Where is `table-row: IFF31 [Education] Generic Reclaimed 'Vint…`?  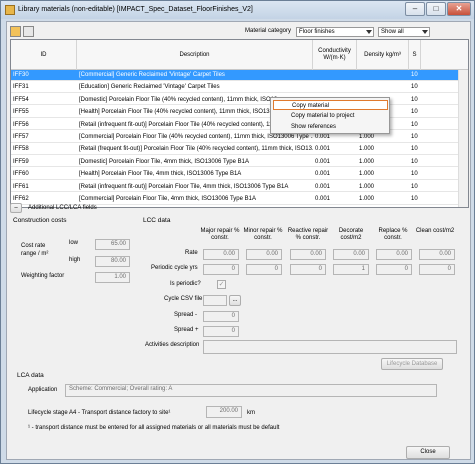
table-row: IFF31 [Education] Generic Reclaimed 'Vint… is located at coordinates (239, 88).